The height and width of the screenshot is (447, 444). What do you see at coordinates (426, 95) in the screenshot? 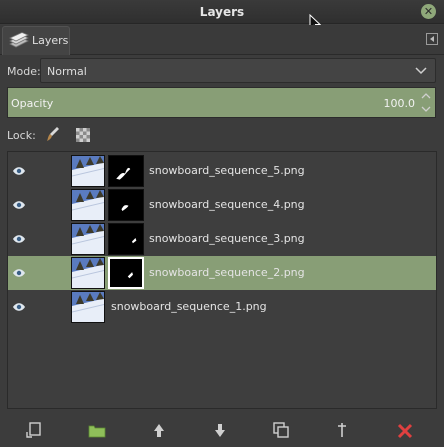
I see `spin-up-icon` at bounding box center [426, 95].